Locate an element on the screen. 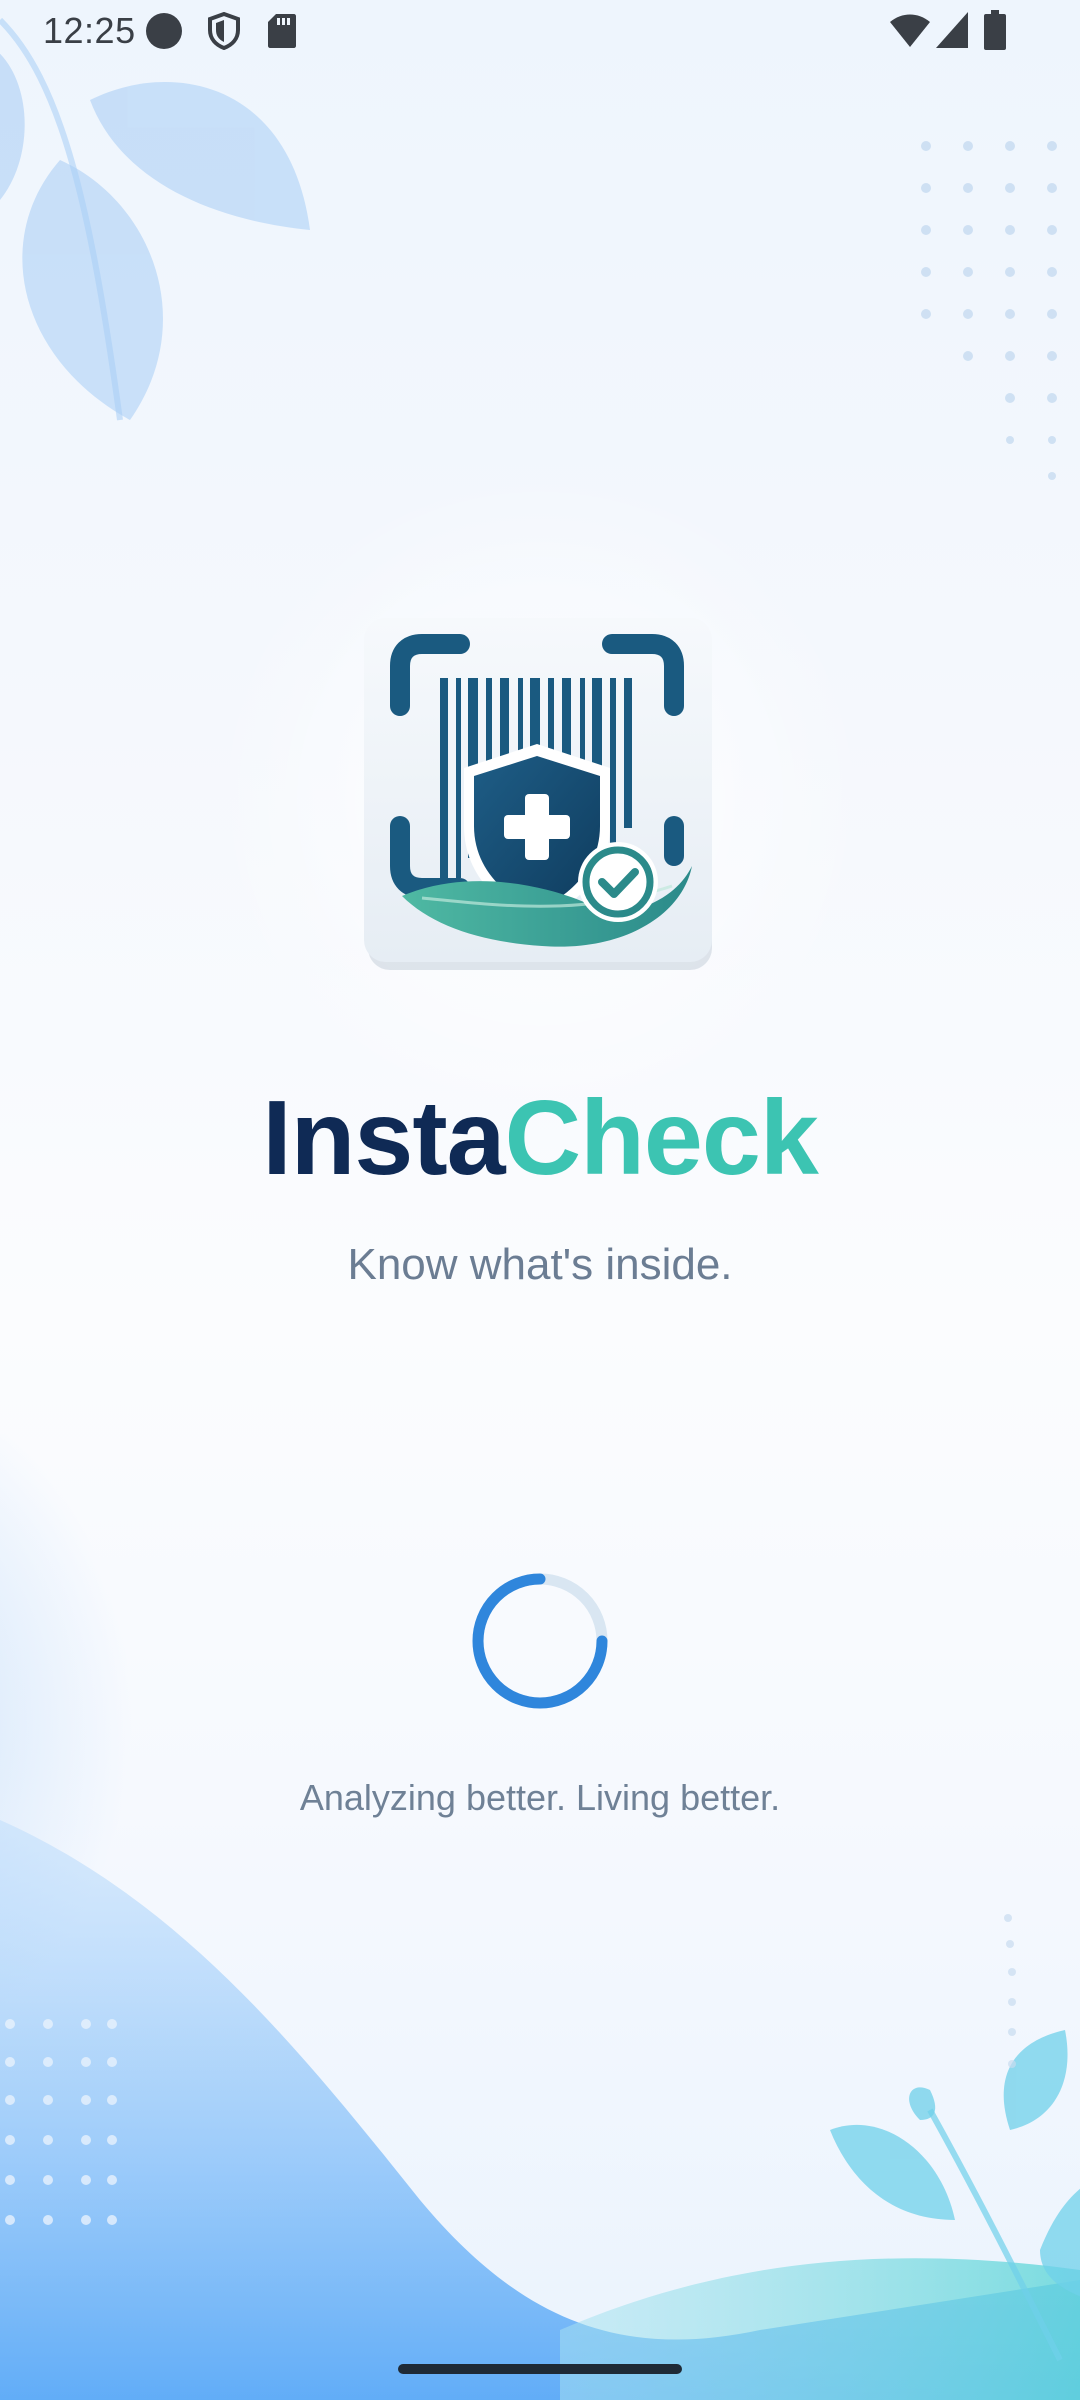  app-title: InstaCheck is located at coordinates (540, 1138).